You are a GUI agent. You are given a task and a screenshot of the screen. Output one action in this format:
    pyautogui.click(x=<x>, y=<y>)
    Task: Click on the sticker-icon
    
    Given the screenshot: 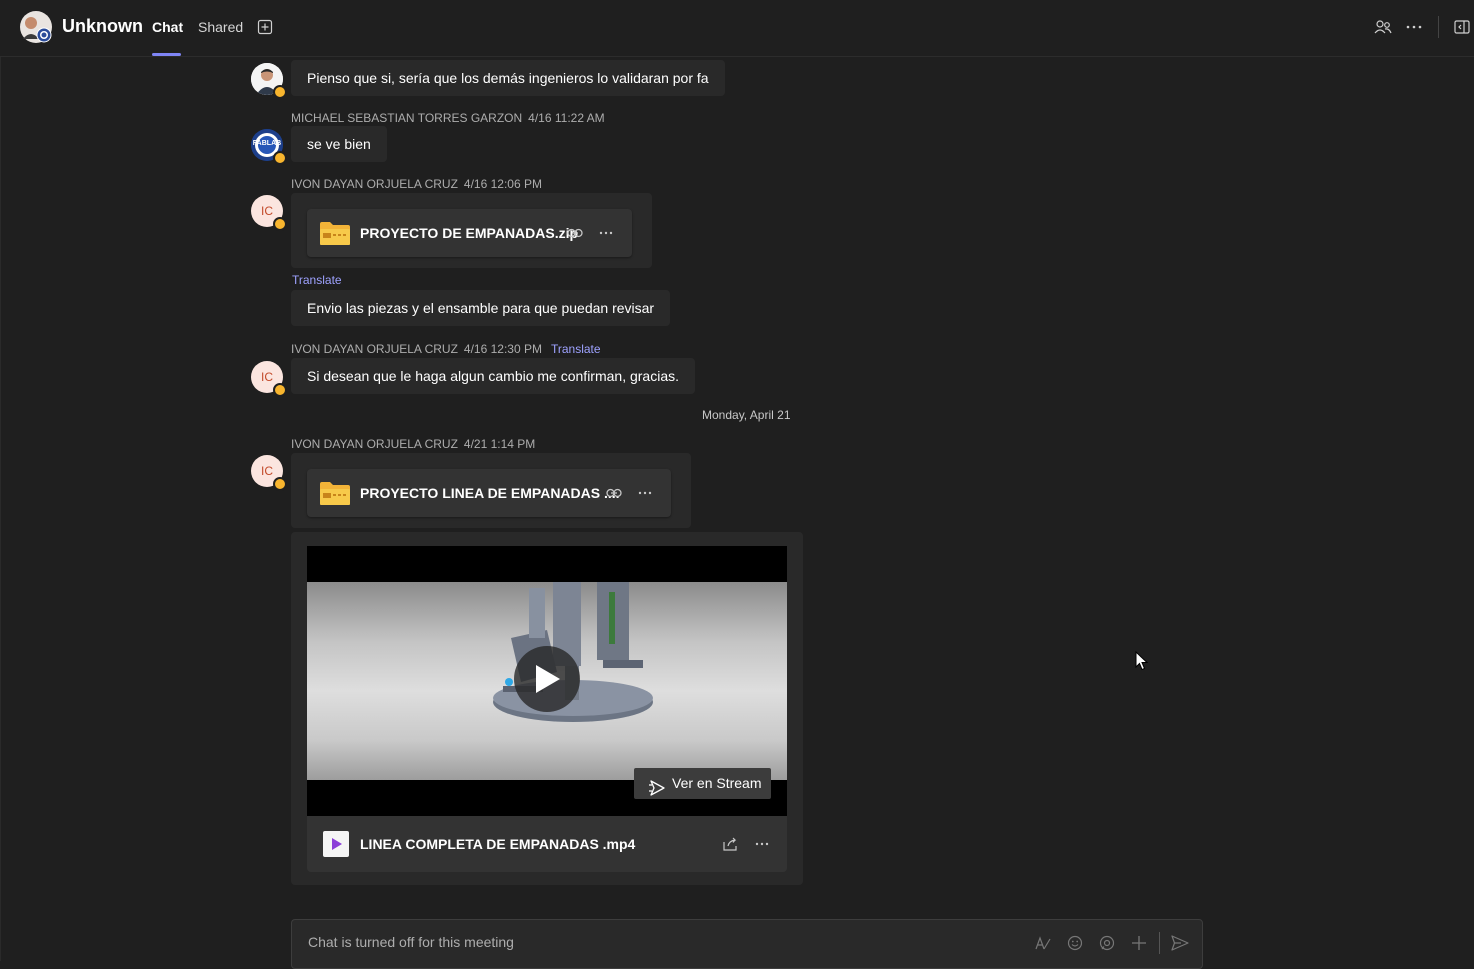 What is the action you would take?
    pyautogui.click(x=1107, y=943)
    